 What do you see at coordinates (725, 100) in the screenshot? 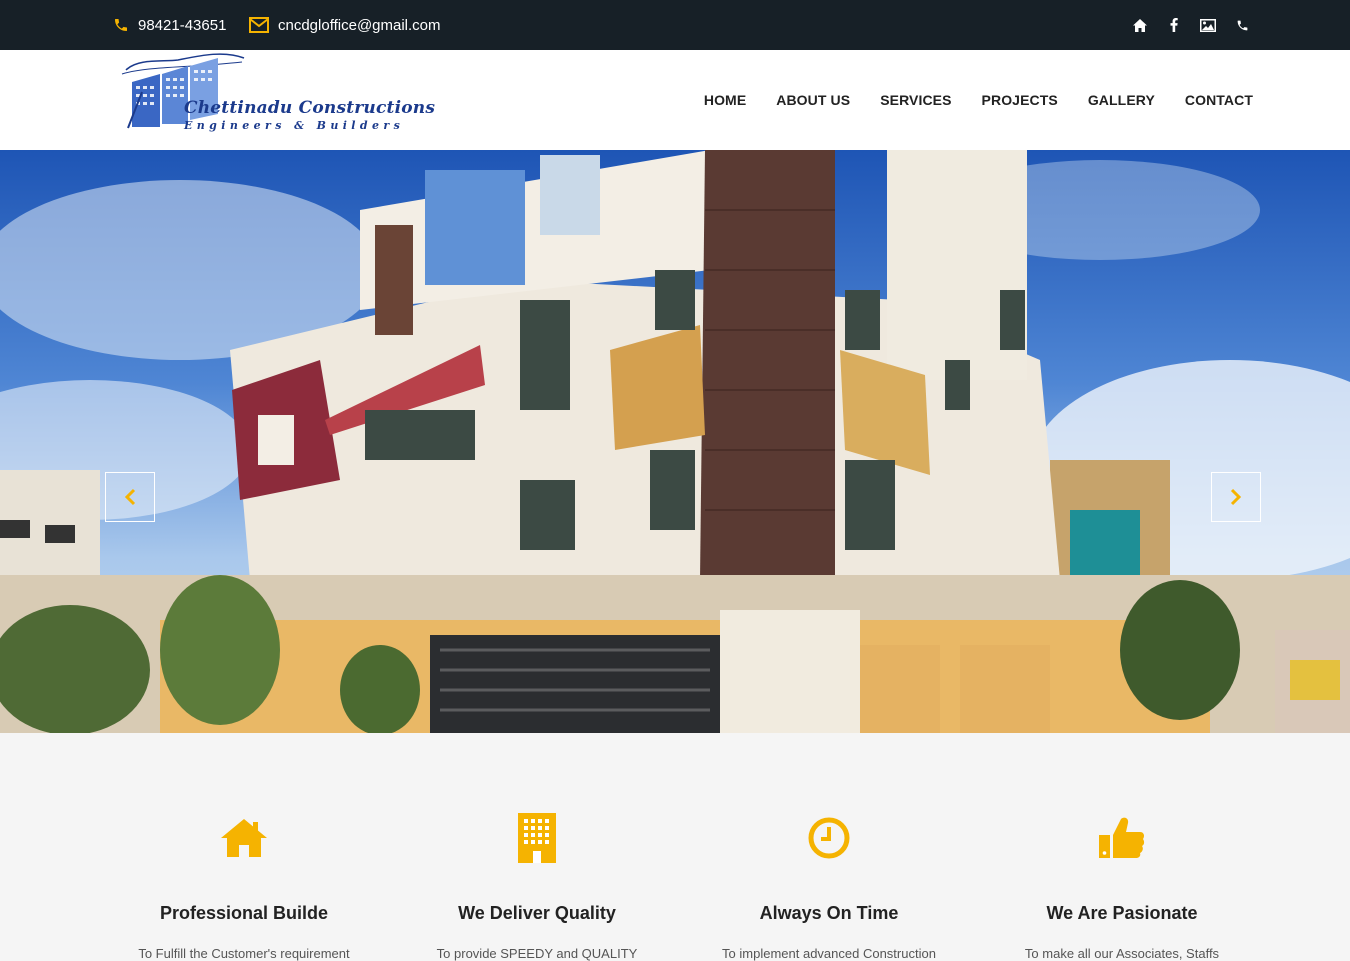
I see `nav-home: HOME` at bounding box center [725, 100].